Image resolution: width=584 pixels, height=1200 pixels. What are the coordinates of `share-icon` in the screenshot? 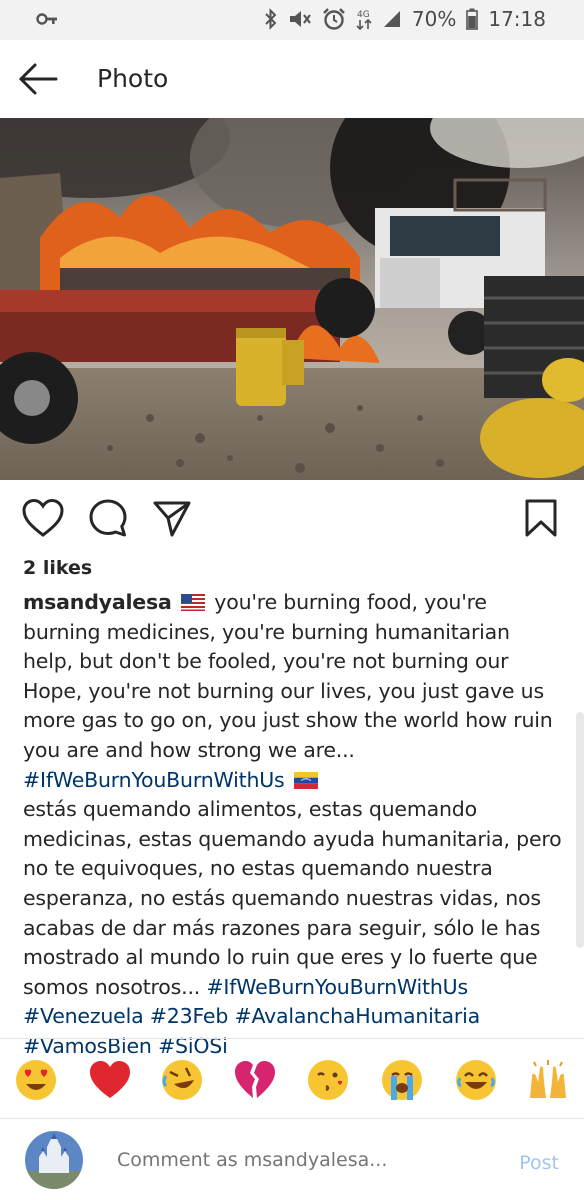 It's located at (172, 518).